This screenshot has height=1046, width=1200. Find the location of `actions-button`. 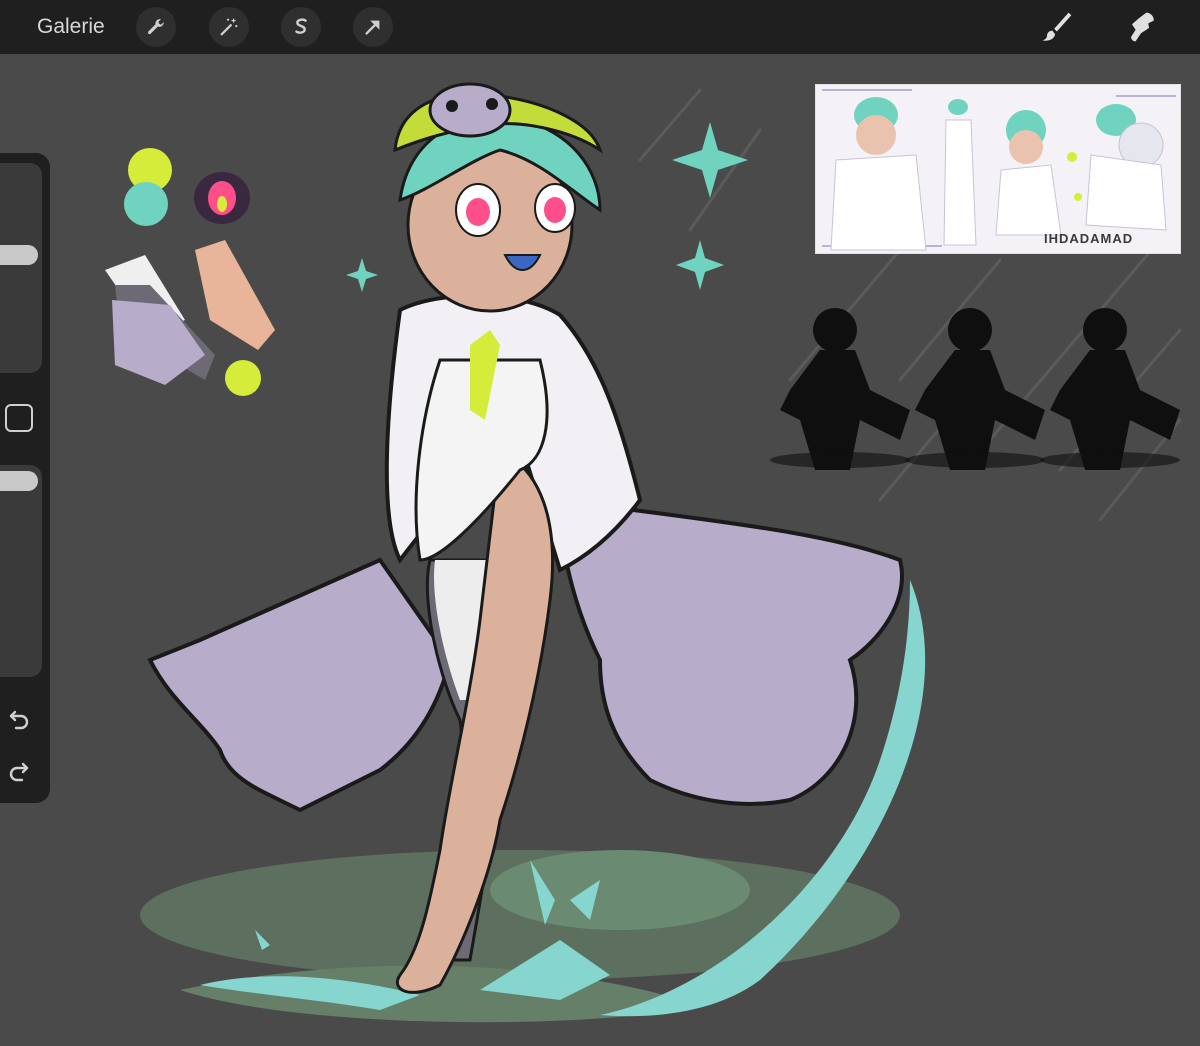

actions-button is located at coordinates (156, 27).